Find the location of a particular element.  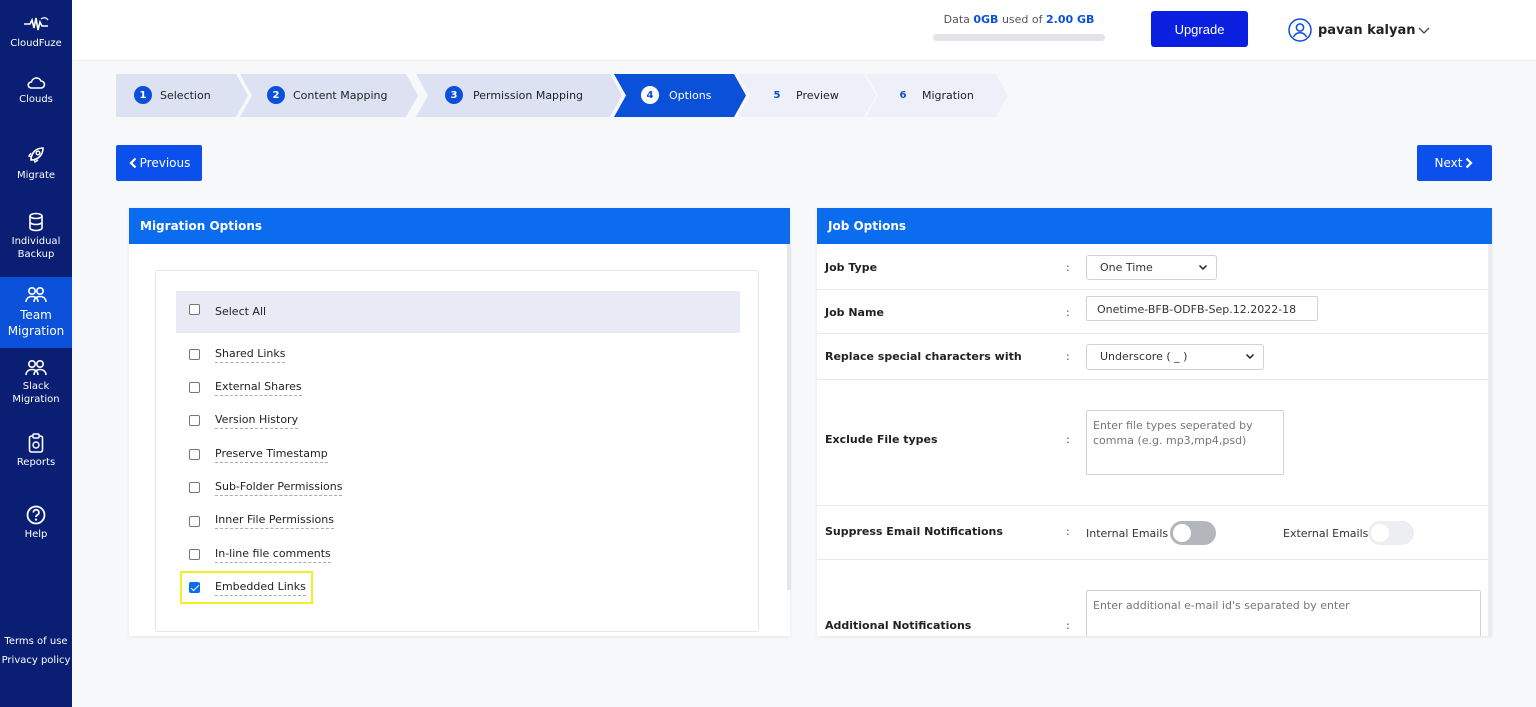

previous-button: Previous is located at coordinates (159, 163).